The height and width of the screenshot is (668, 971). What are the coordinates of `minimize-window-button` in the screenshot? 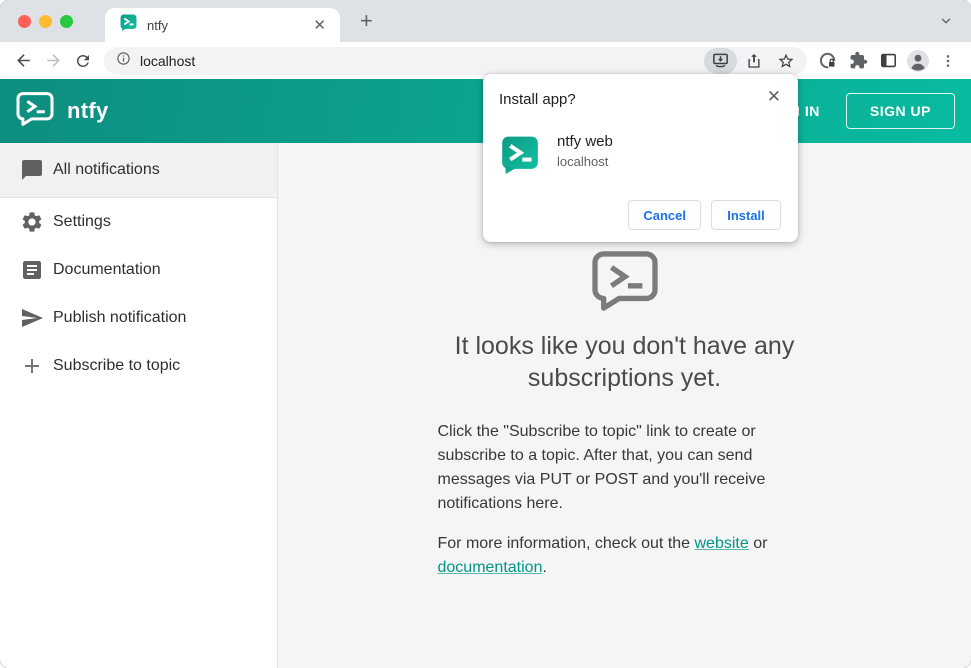 It's located at (45, 21).